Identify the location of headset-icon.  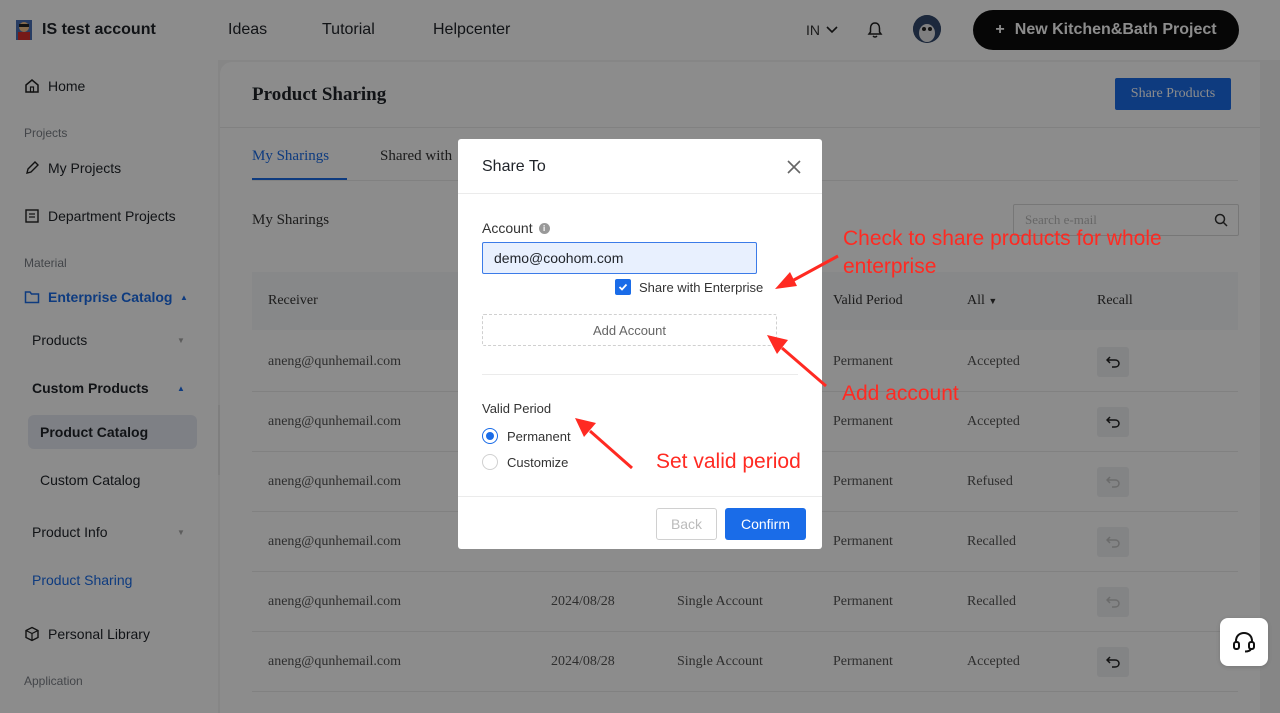
(1244, 642).